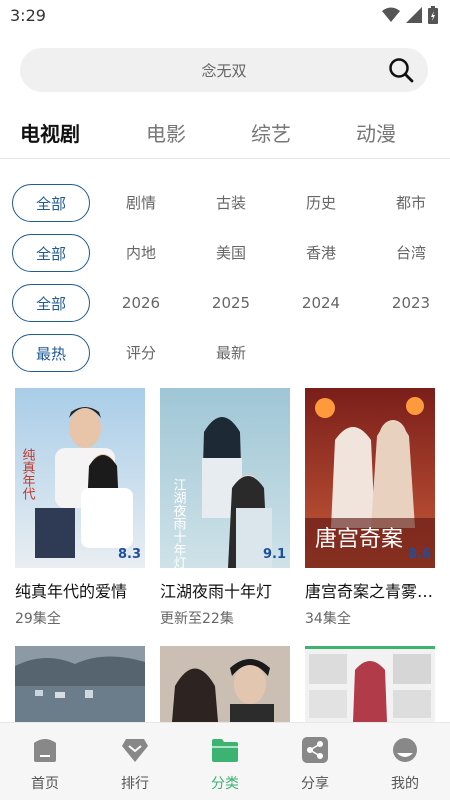 The width and height of the screenshot is (450, 800). I want to click on bottom-nav: 首页 排行 分类 分享 我的, so click(225, 761).